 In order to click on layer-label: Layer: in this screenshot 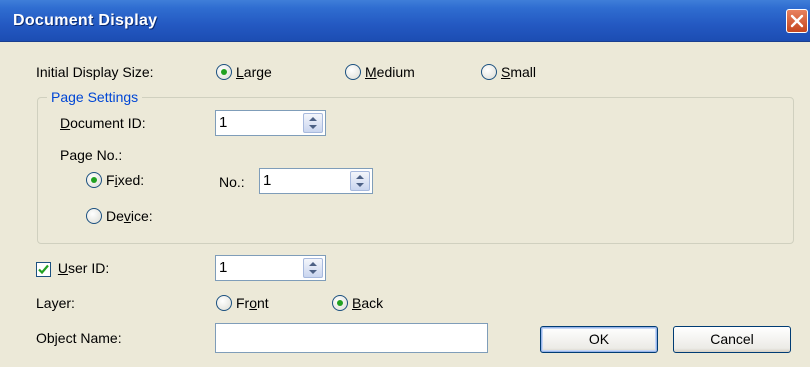, I will do `click(55, 303)`.